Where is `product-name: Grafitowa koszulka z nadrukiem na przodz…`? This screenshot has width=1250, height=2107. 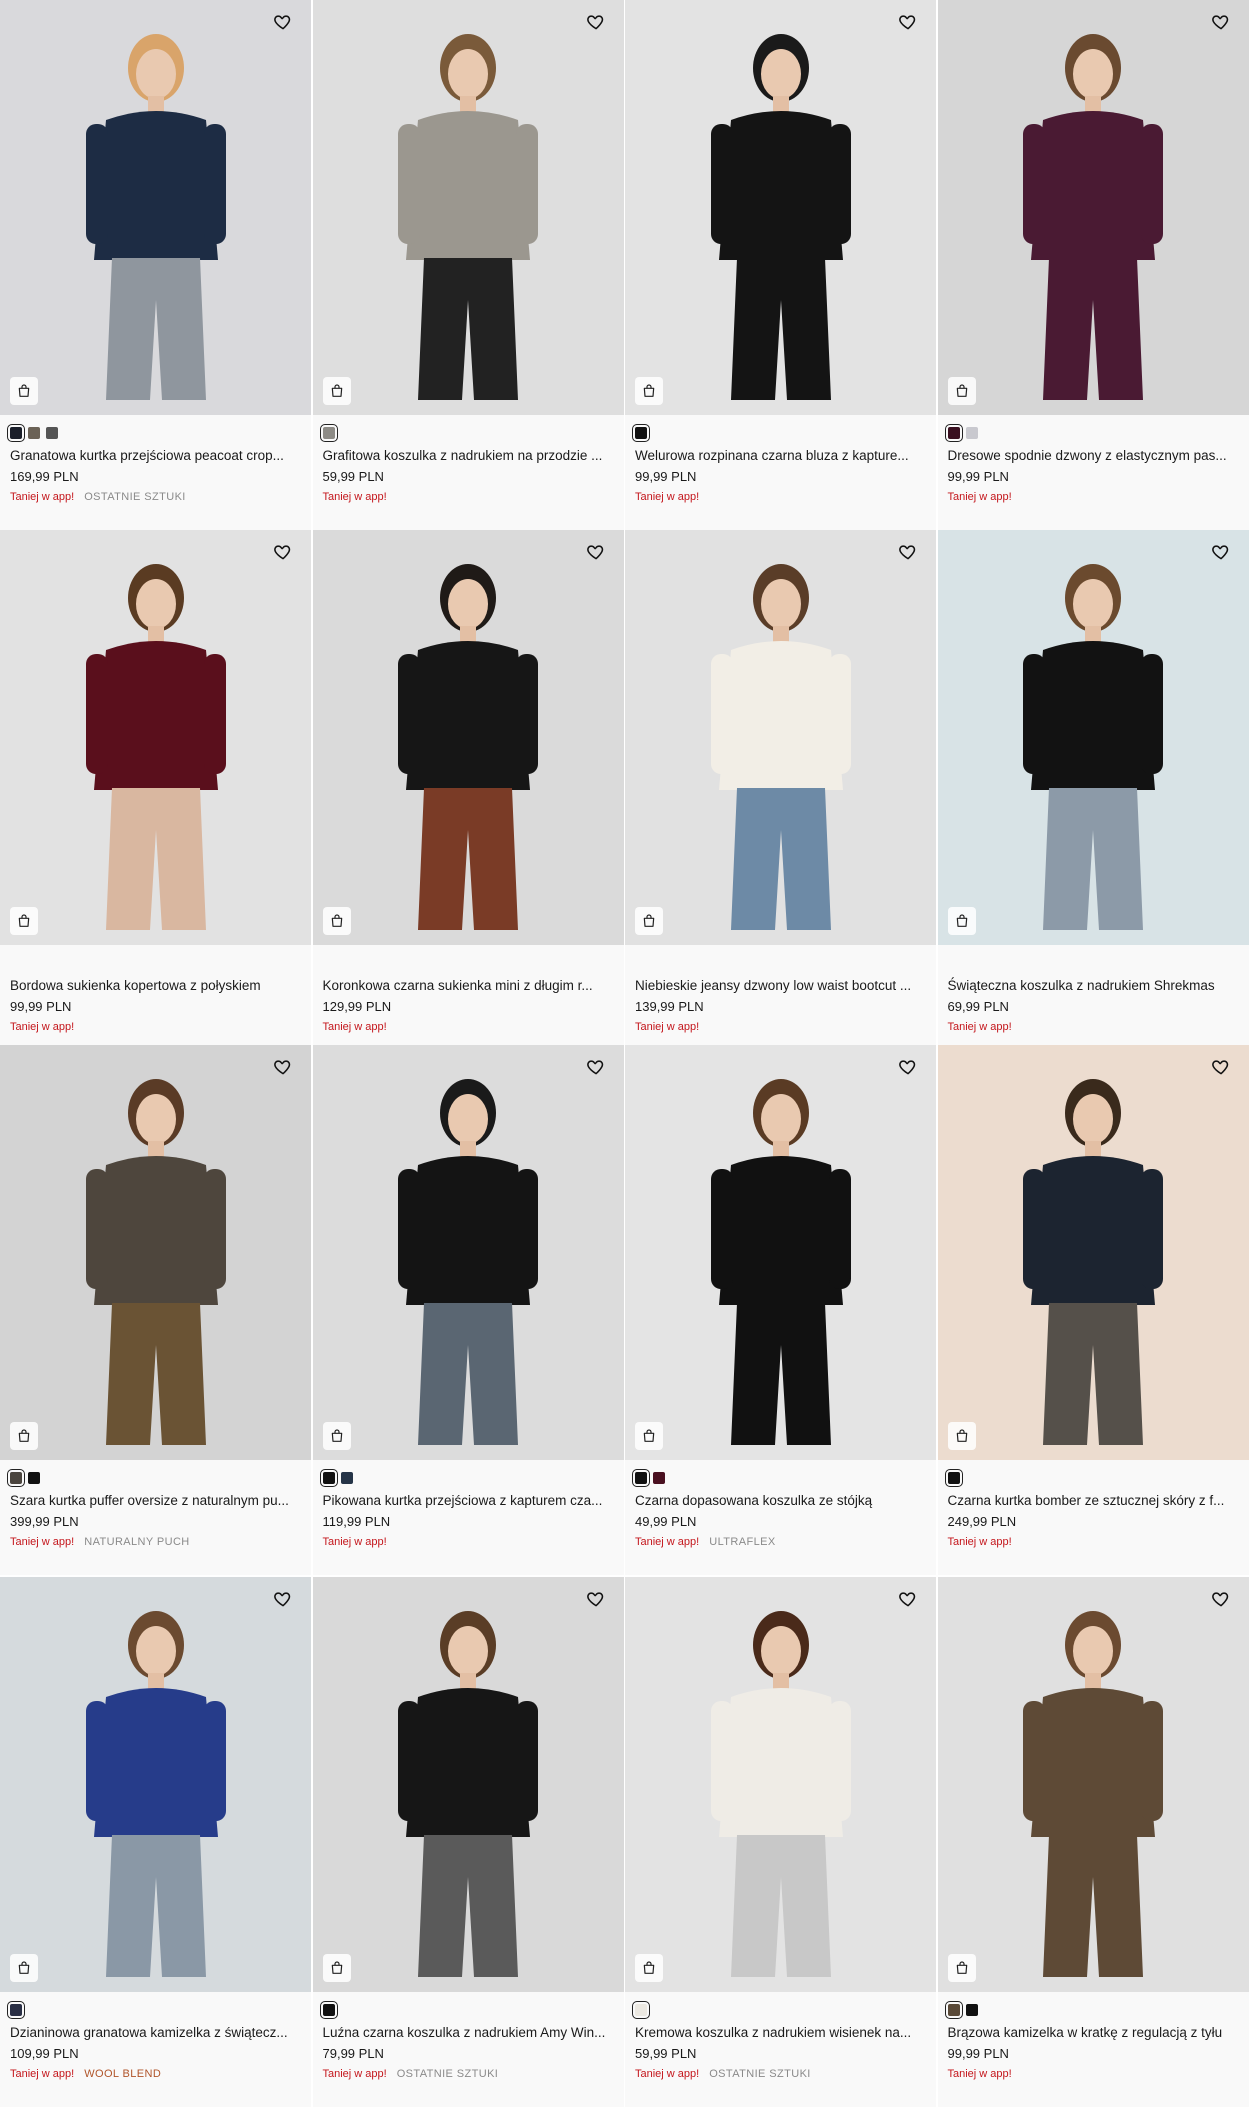
product-name: Grafitowa koszulka z nadrukiem na przodz… is located at coordinates (468, 456).